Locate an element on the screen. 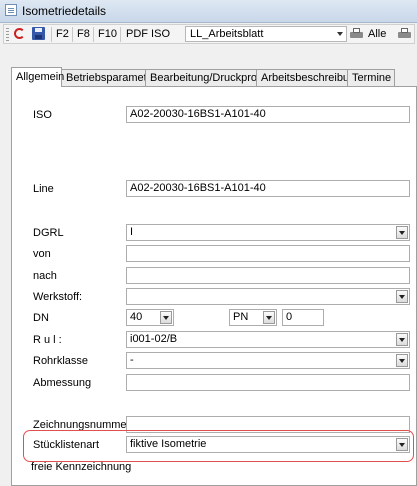  von-field is located at coordinates (268, 253).